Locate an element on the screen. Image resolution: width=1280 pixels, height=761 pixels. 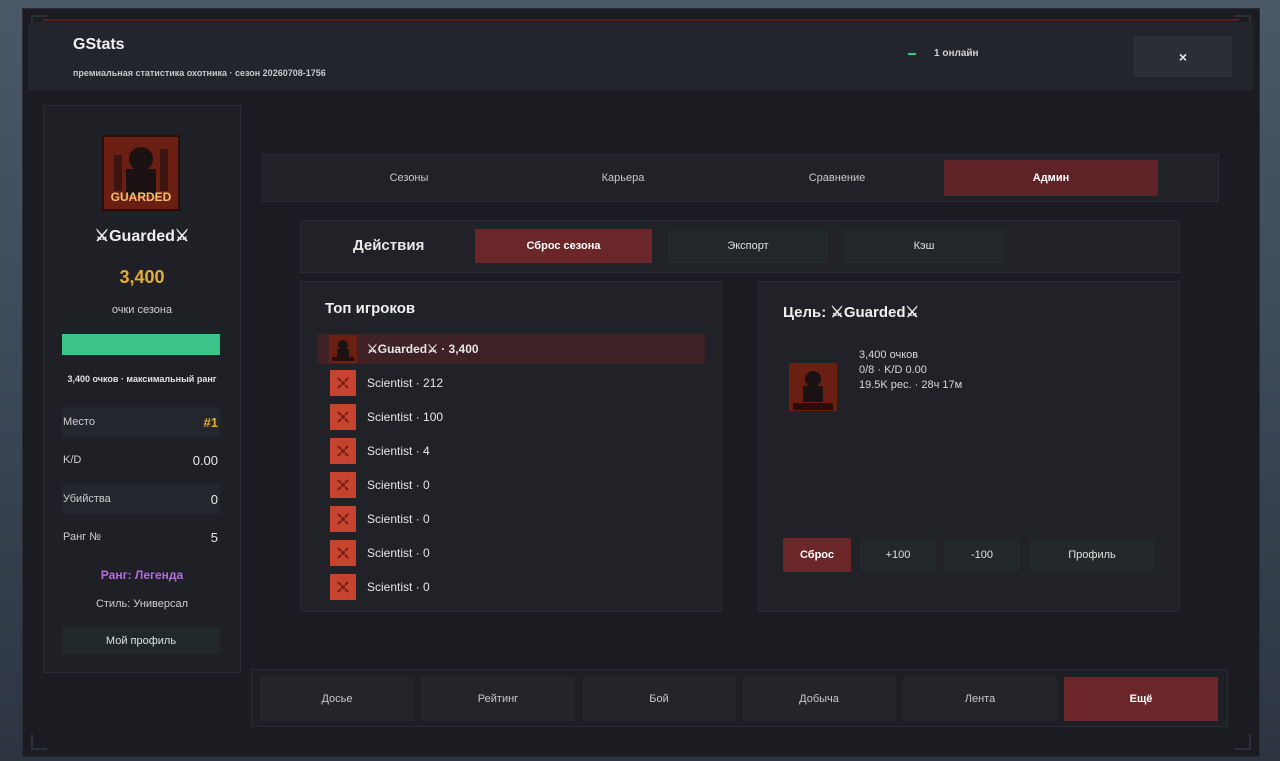
nav-dossier: Досье is located at coordinates (337, 699).